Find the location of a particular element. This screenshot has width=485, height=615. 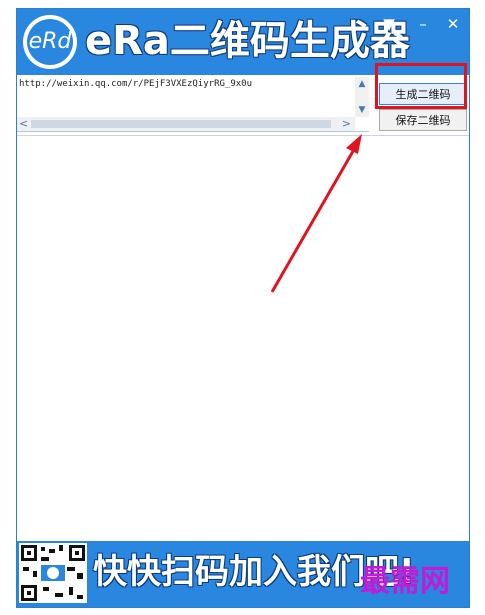

horizontal-scrollbar: < > is located at coordinates (186, 124).